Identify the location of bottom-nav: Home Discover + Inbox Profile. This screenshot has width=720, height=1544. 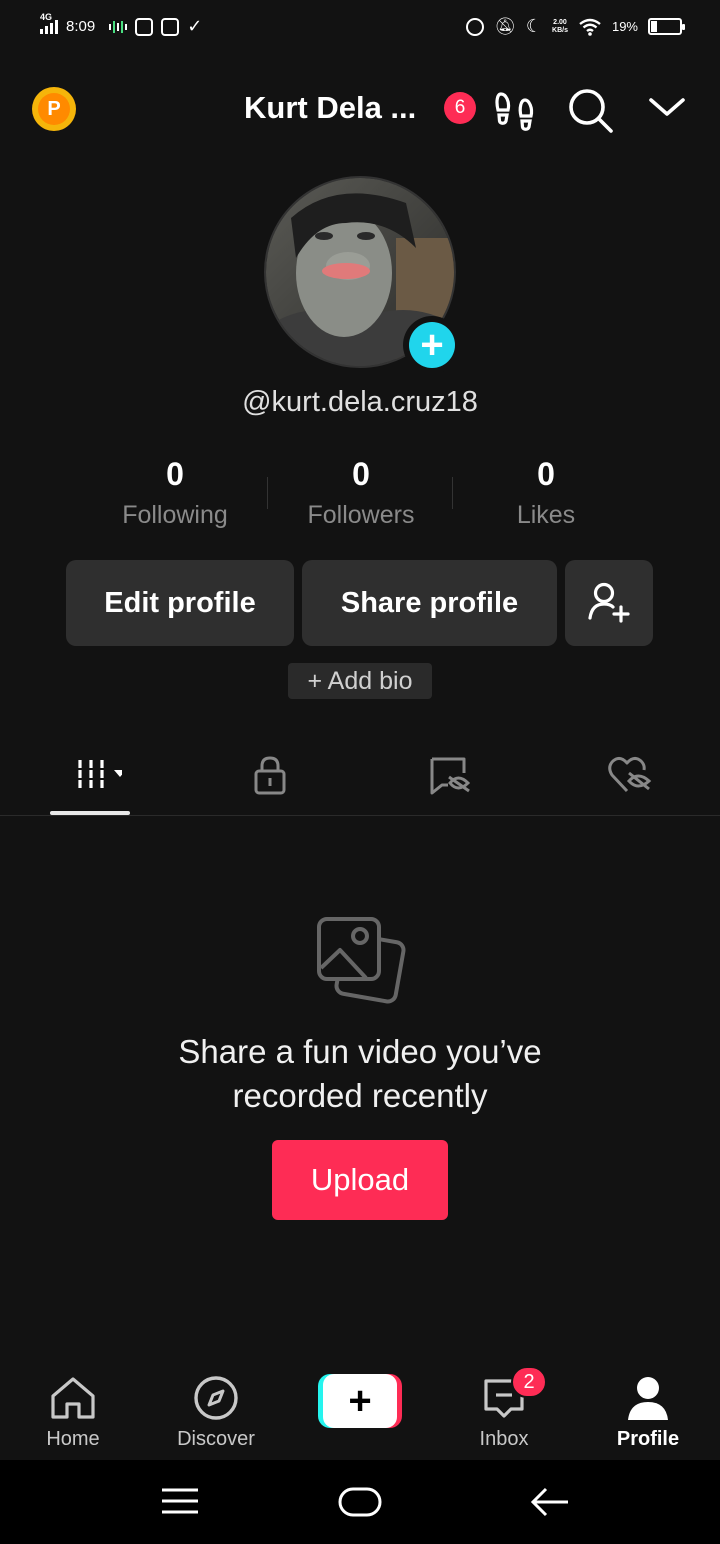
(360, 1413).